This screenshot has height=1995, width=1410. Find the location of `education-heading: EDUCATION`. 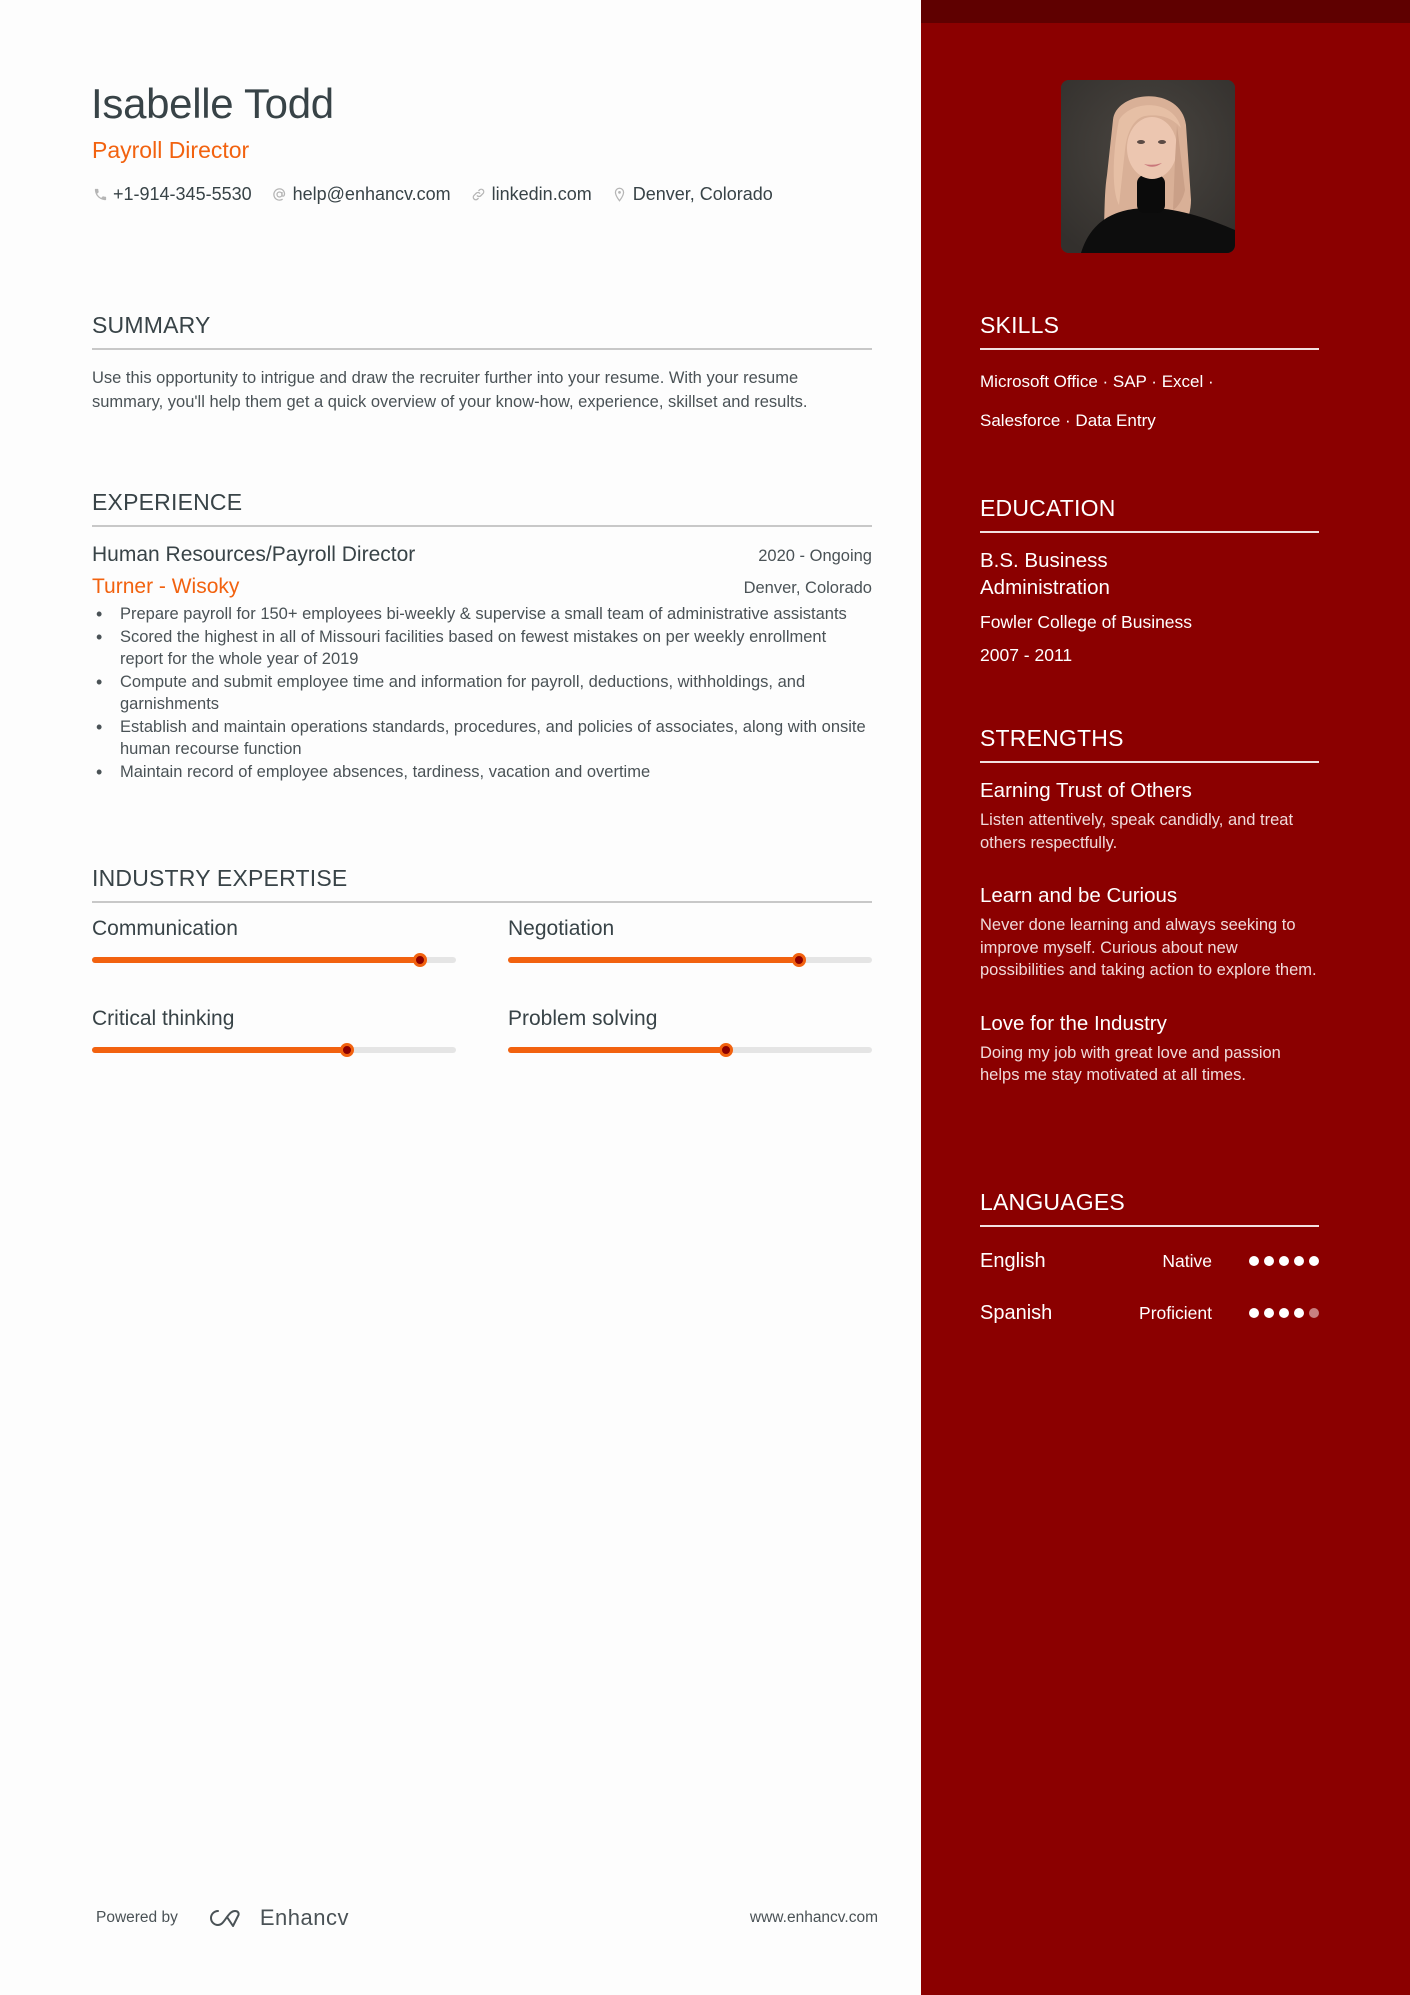

education-heading: EDUCATION is located at coordinates (1048, 508).